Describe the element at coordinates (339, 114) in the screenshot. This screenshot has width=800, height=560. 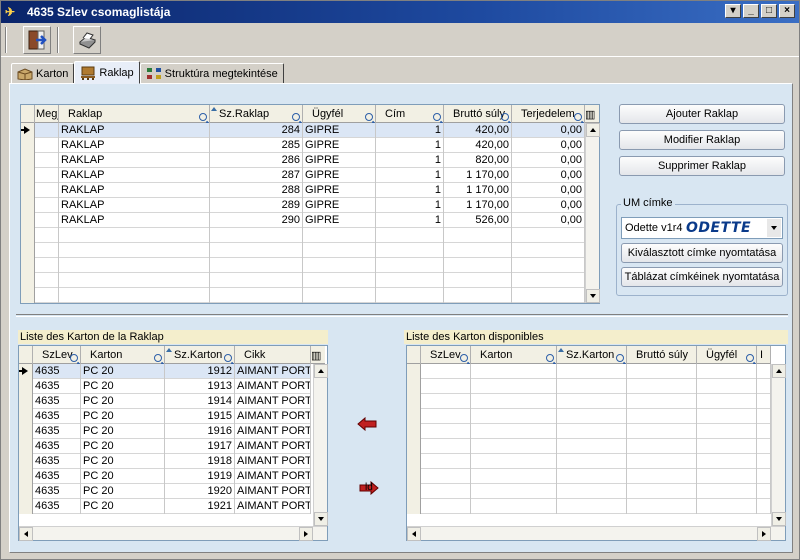
I see `col-ugyfel: Ügyfél` at that location.